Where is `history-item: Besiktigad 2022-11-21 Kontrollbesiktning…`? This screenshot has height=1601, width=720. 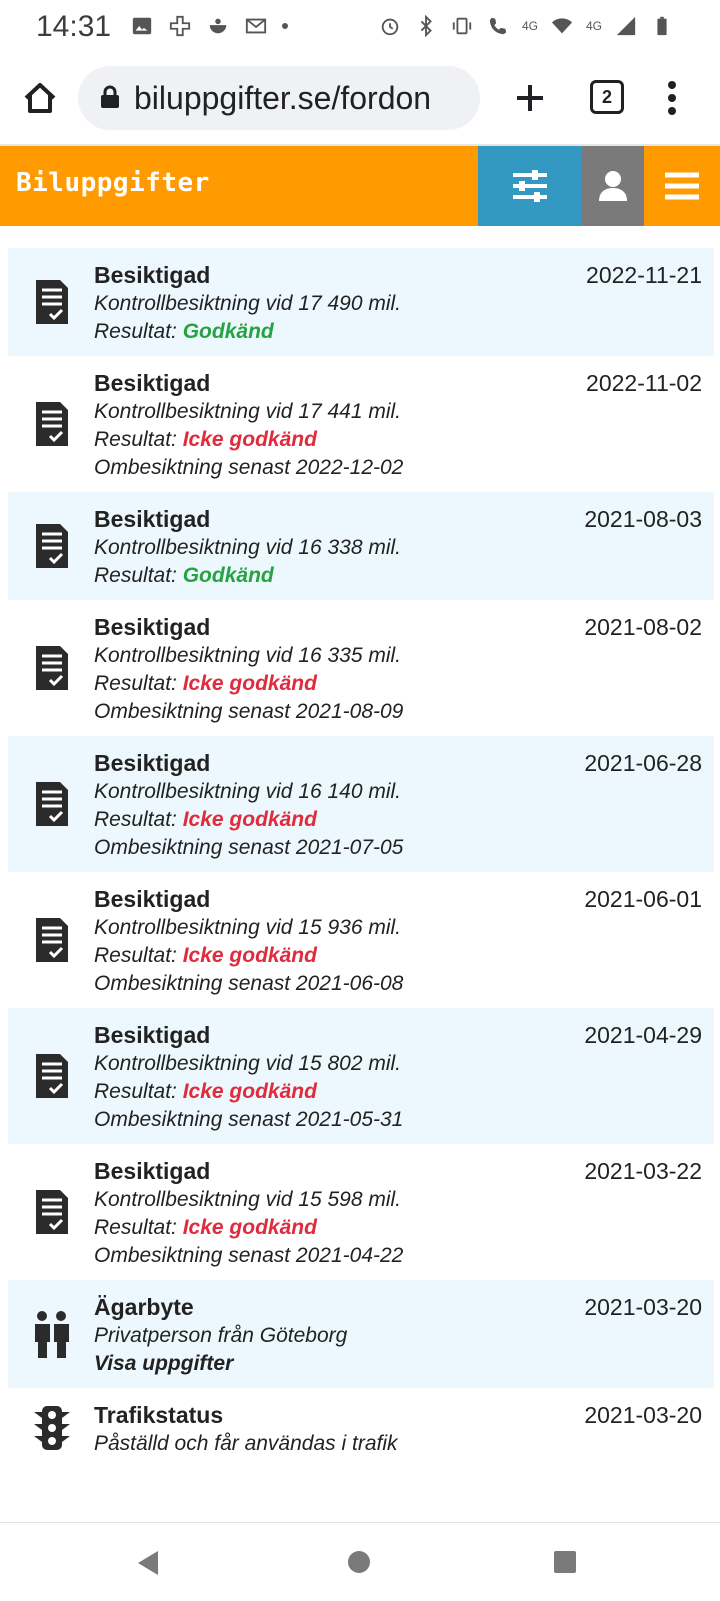 history-item: Besiktigad 2022-11-21 Kontrollbesiktning… is located at coordinates (361, 302).